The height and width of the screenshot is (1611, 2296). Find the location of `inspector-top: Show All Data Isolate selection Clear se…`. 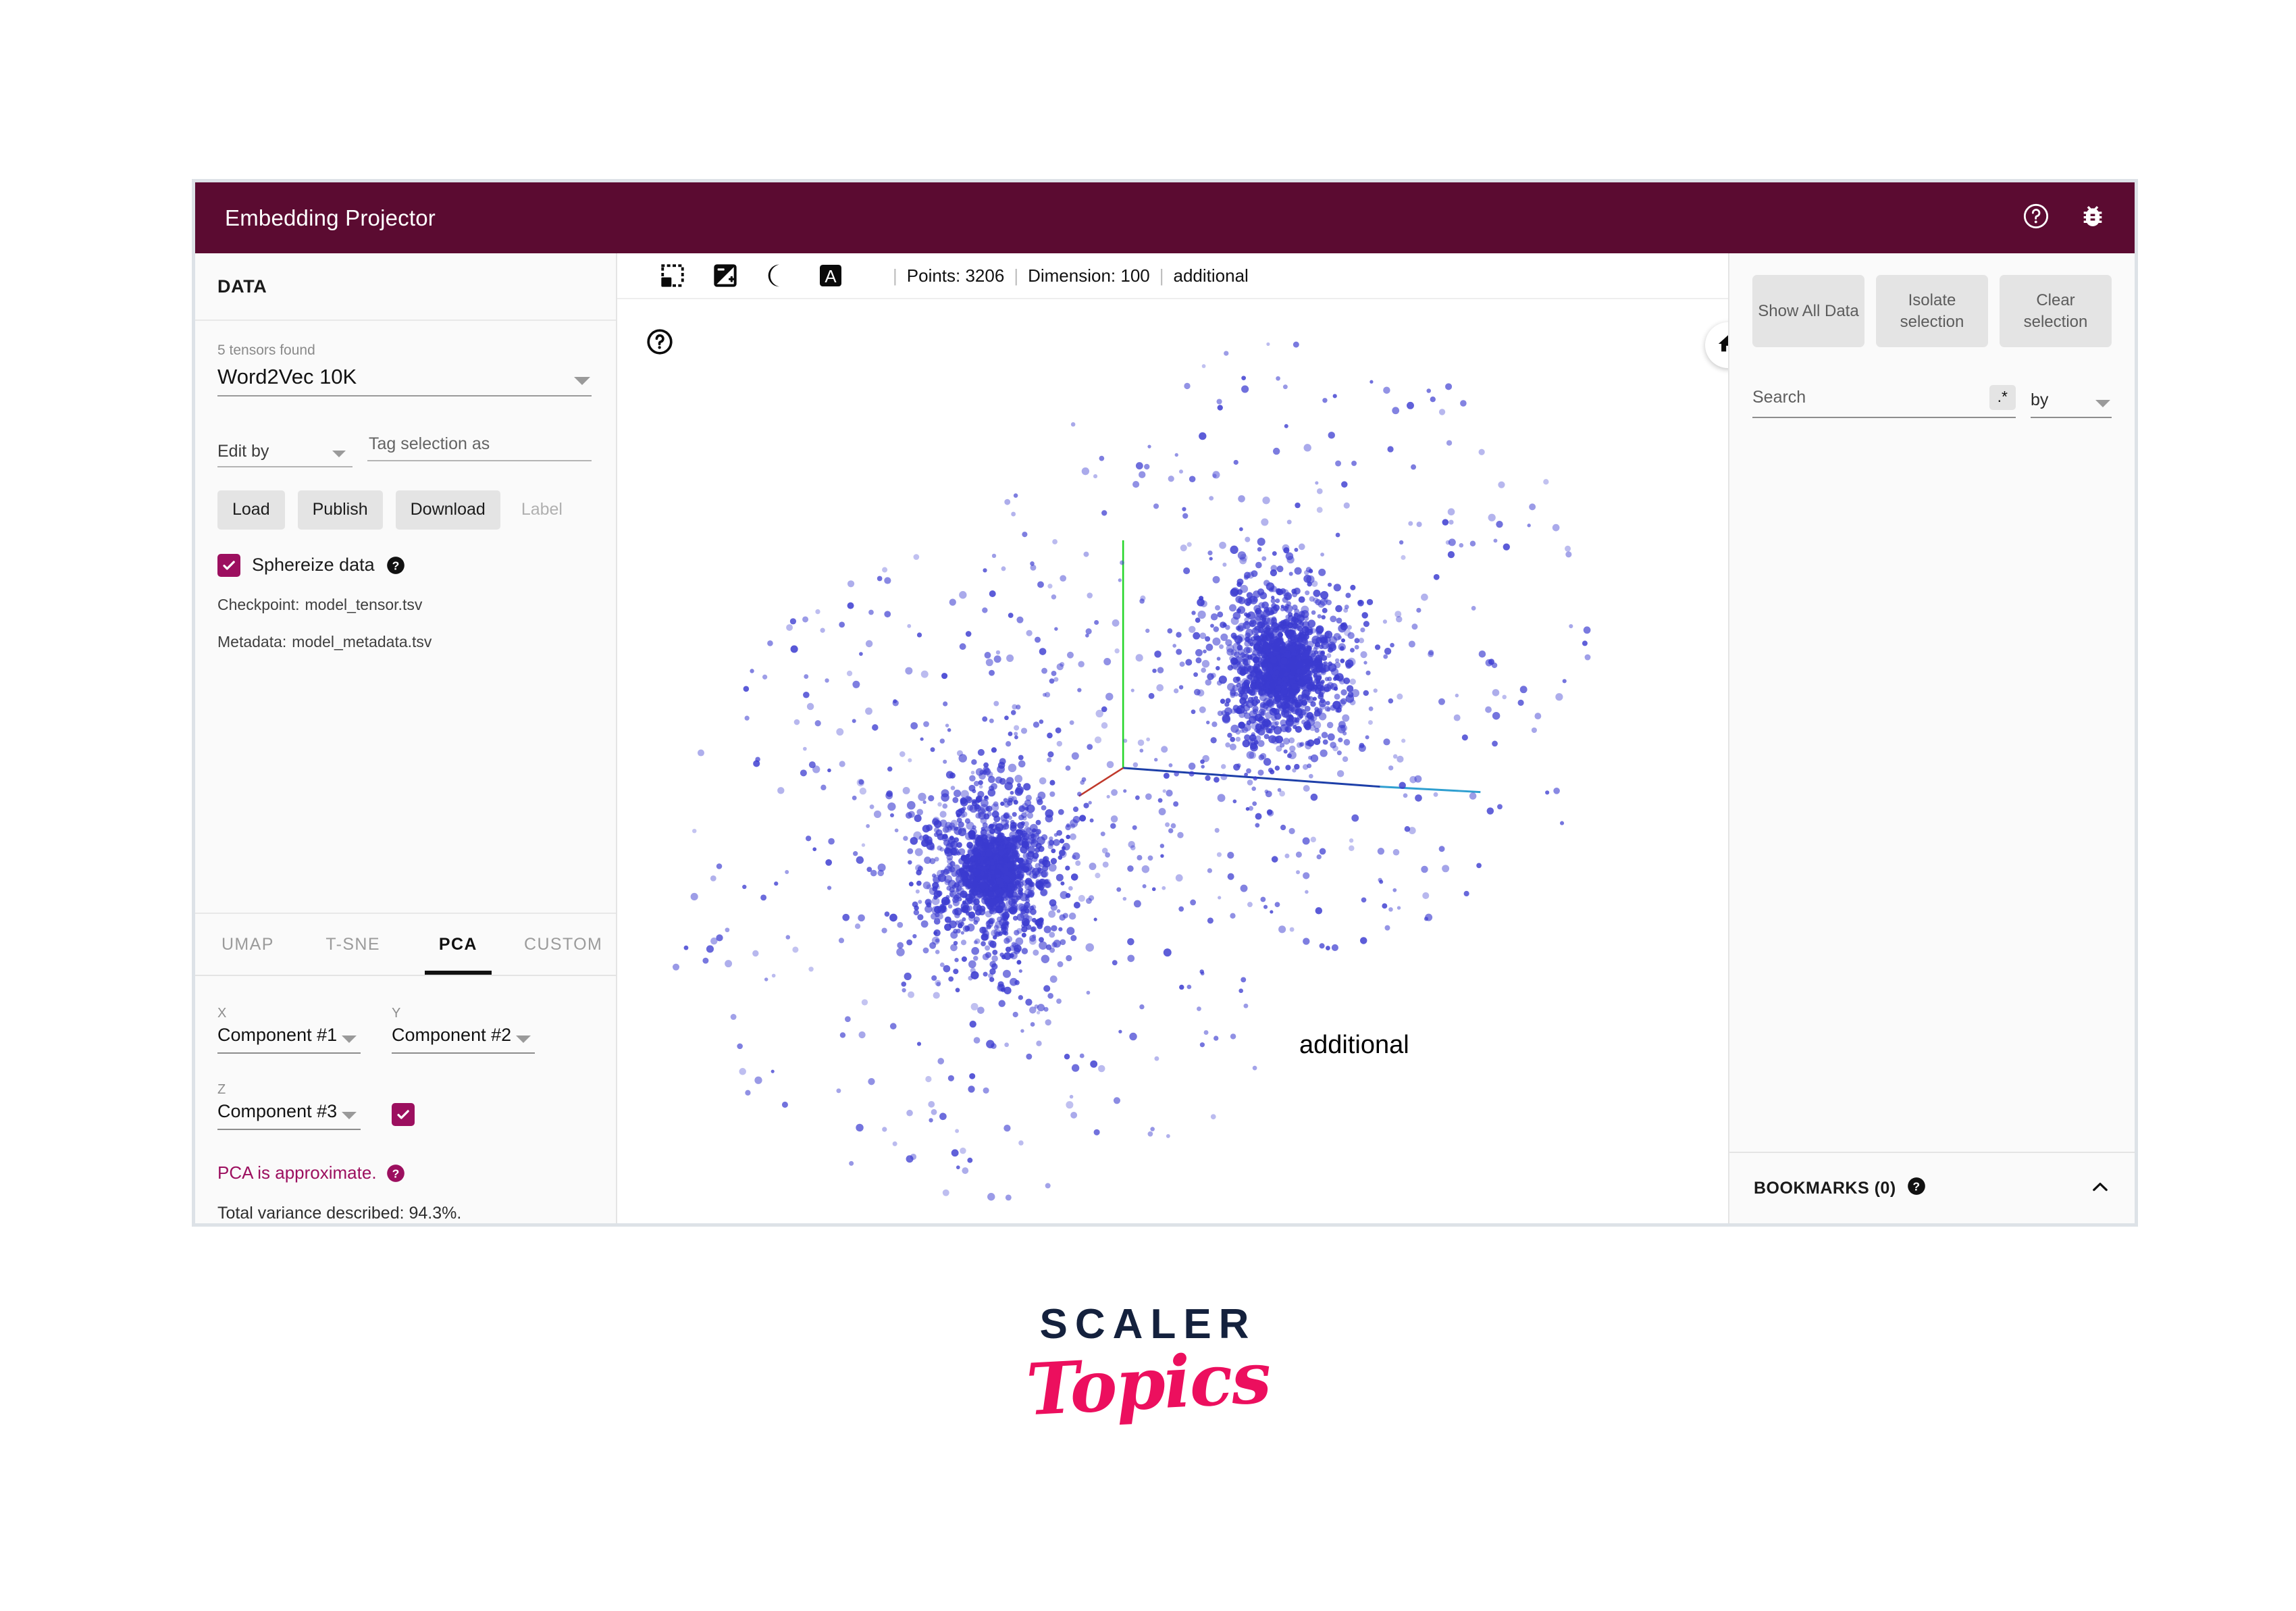

inspector-top: Show All Data Isolate selection Clear se… is located at coordinates (1932, 703).